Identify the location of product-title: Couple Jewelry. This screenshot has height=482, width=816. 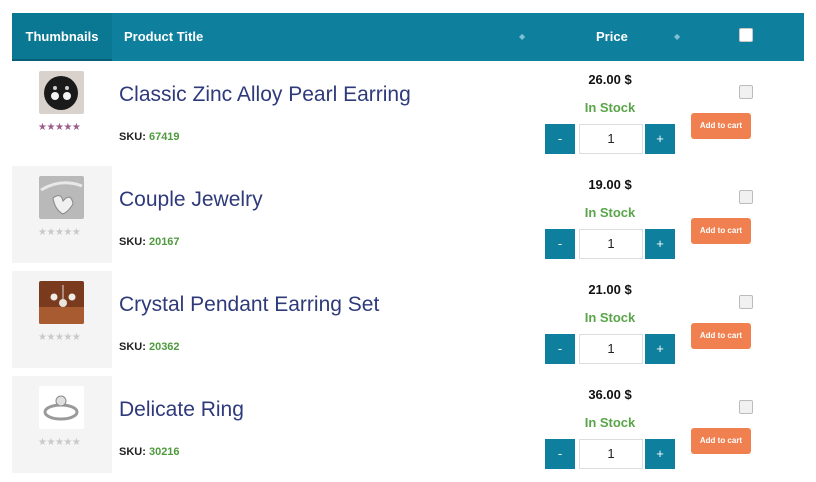
(191, 200).